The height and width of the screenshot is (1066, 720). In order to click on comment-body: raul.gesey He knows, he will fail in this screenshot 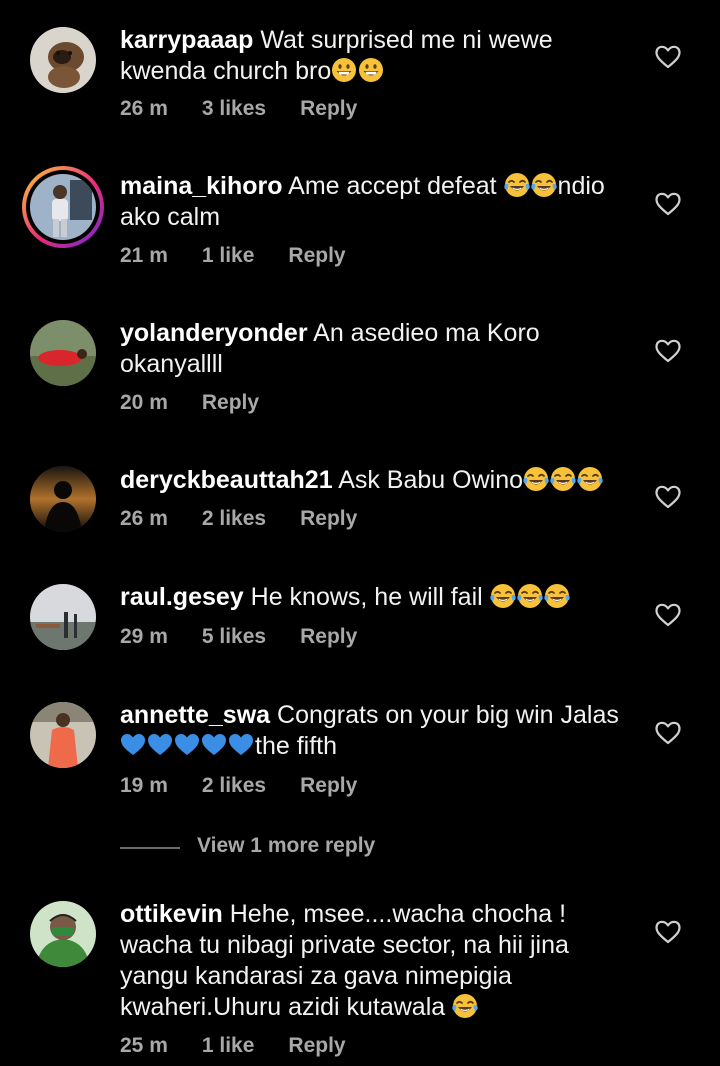, I will do `click(380, 597)`.